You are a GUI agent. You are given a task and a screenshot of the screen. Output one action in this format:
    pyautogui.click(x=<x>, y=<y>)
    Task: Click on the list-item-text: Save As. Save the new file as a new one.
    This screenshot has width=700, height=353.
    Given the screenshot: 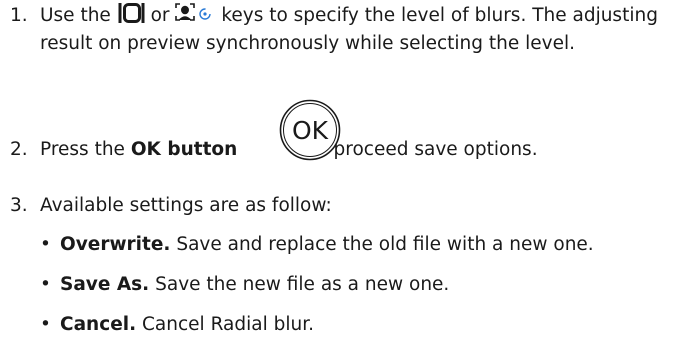 What is the action you would take?
    pyautogui.click(x=254, y=285)
    